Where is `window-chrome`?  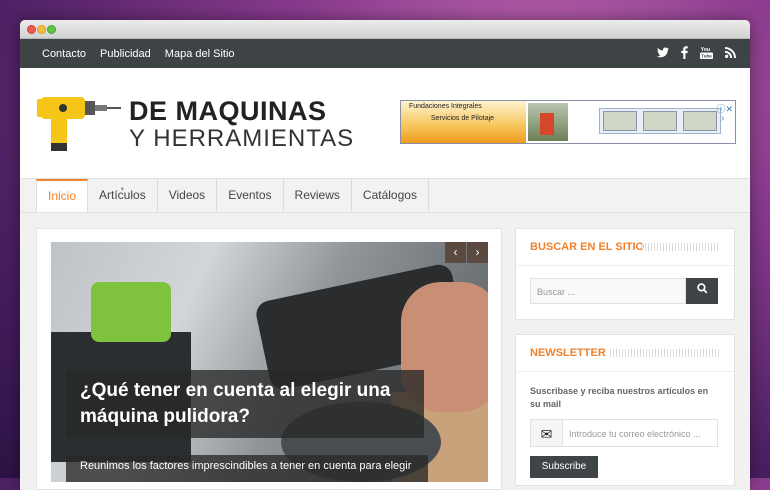 window-chrome is located at coordinates (385, 29).